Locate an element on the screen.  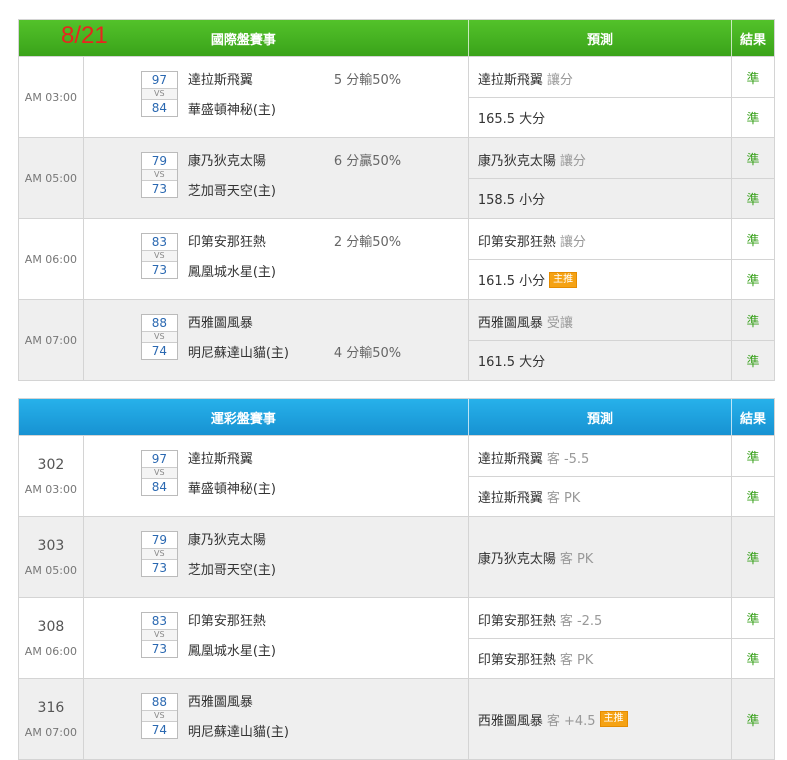
date-label: 8/21 is located at coordinates (84, 35).